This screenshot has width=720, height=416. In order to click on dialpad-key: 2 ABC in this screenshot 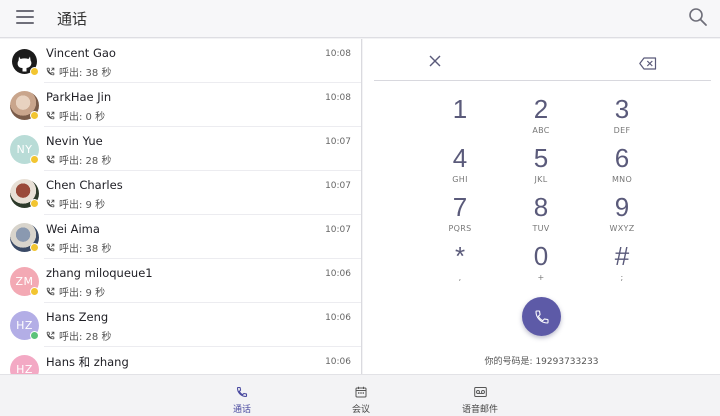, I will do `click(541, 117)`.